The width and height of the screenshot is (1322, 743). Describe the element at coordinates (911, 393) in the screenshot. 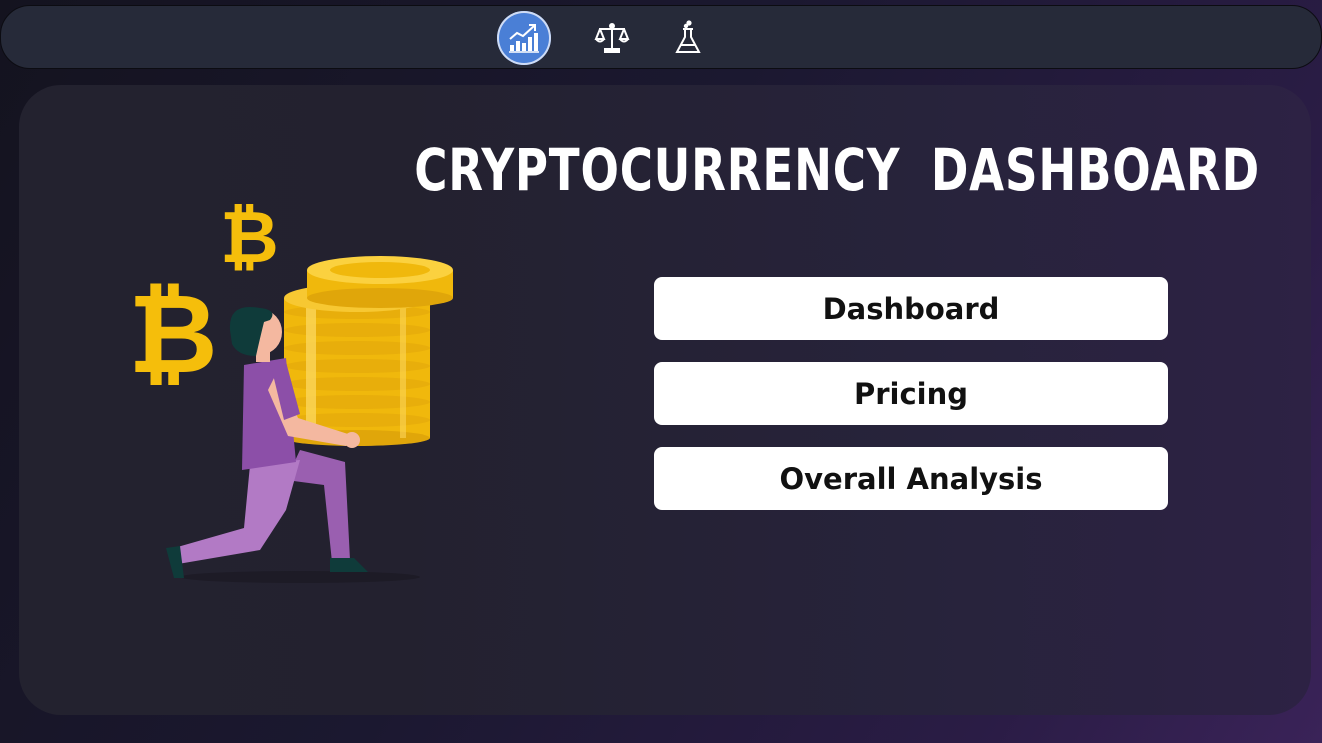

I see `pricing-button: Pricing` at that location.